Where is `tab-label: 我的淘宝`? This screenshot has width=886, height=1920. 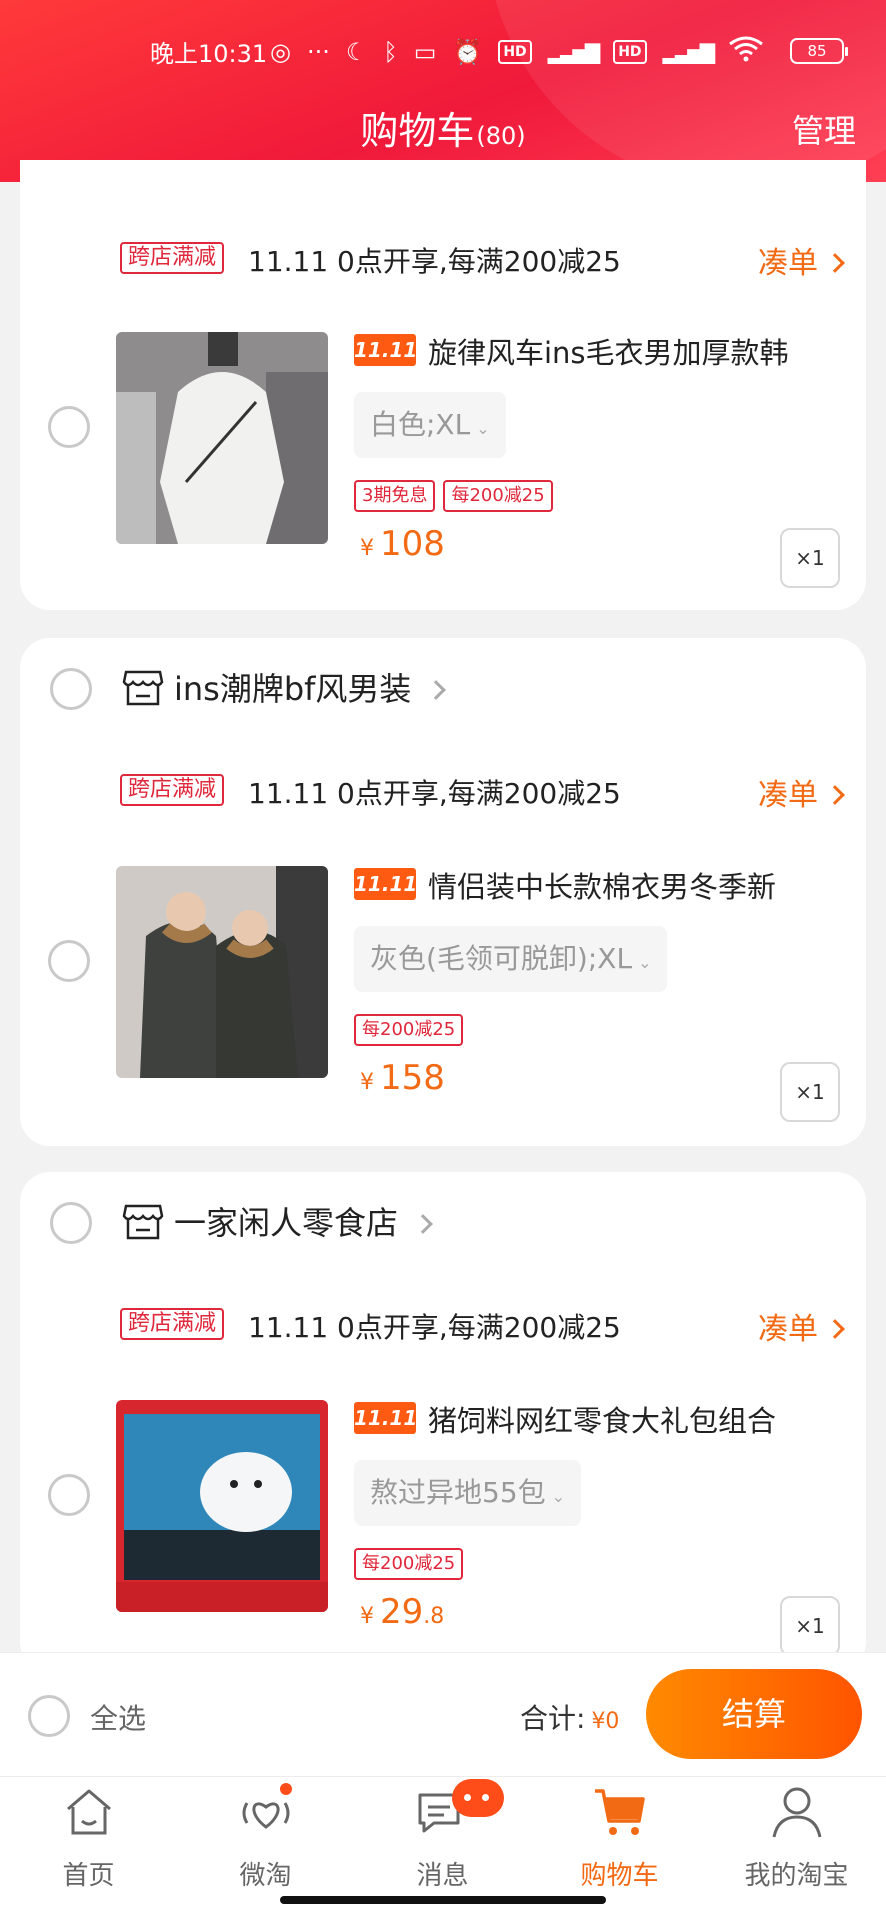
tab-label: 我的淘宝 is located at coordinates (796, 1876).